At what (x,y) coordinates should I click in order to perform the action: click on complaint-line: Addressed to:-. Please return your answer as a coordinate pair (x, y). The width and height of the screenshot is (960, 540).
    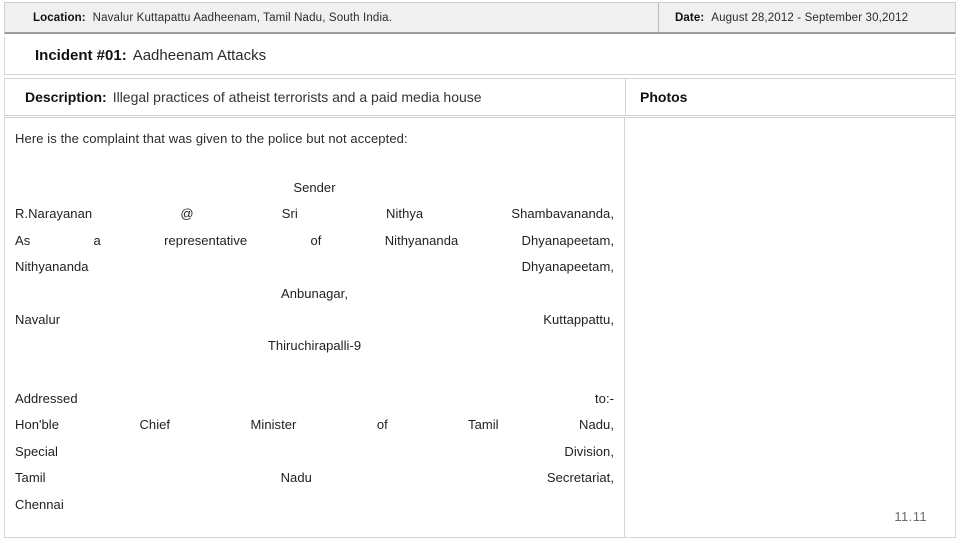
    Looking at the image, I should click on (314, 399).